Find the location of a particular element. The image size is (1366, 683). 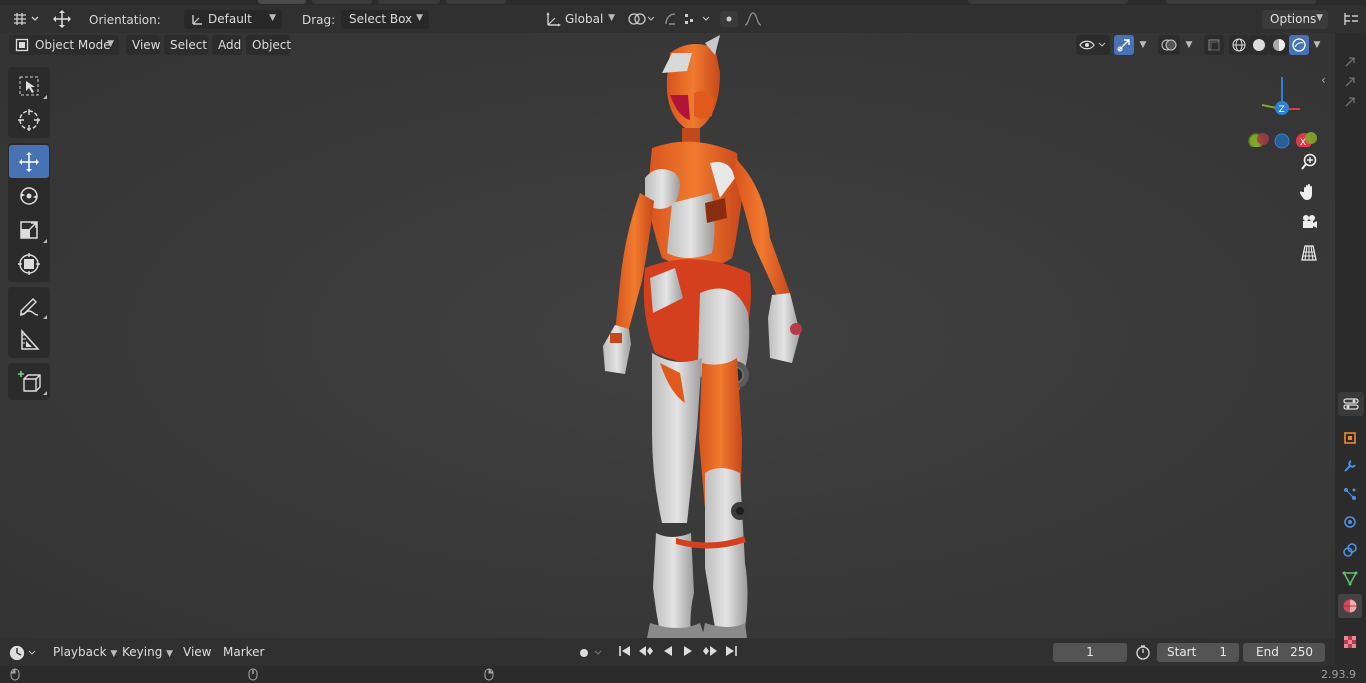

play-reverse-icon is located at coordinates (668, 652).